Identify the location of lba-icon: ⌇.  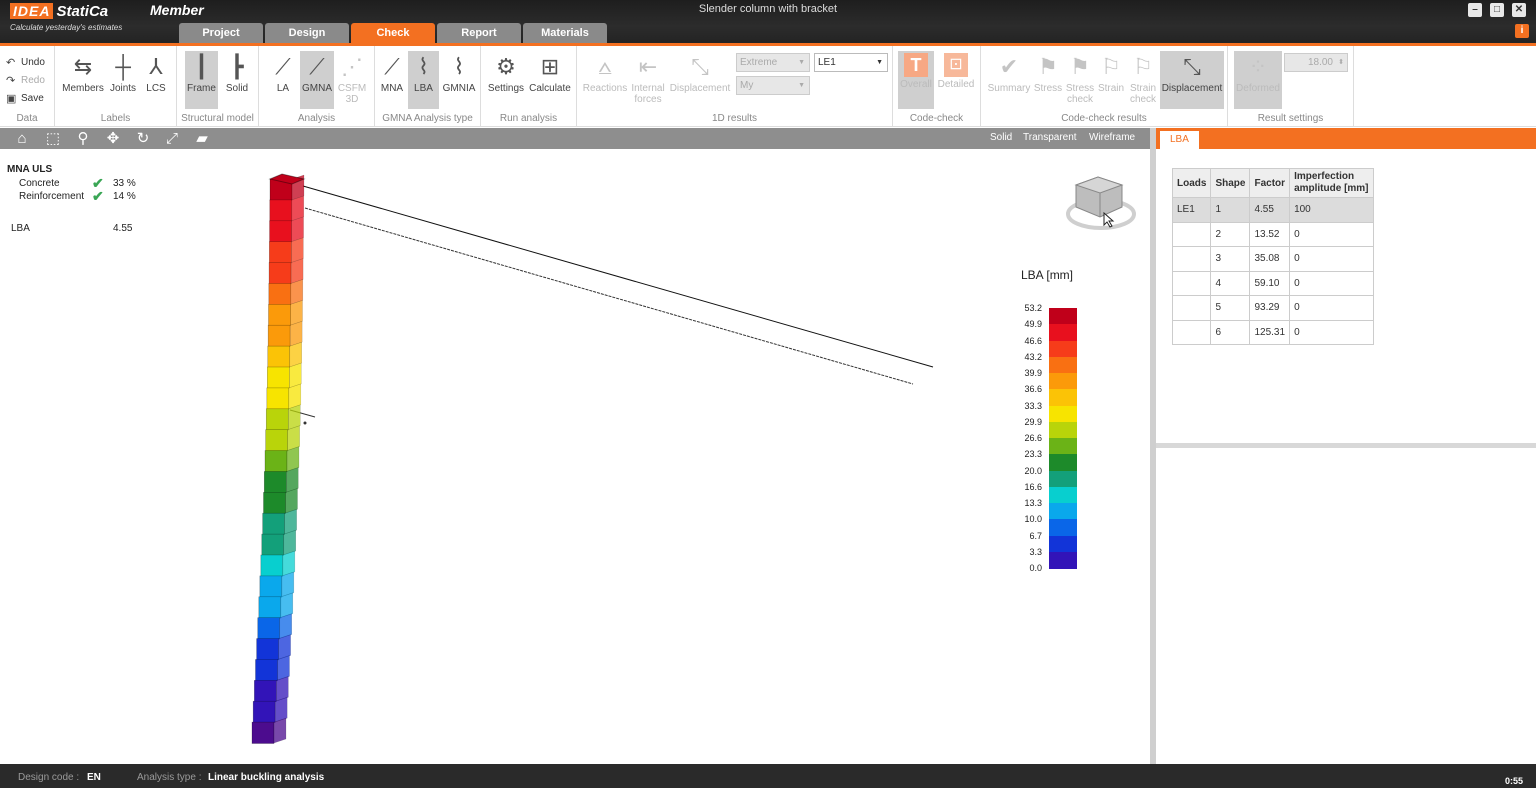
(423, 66).